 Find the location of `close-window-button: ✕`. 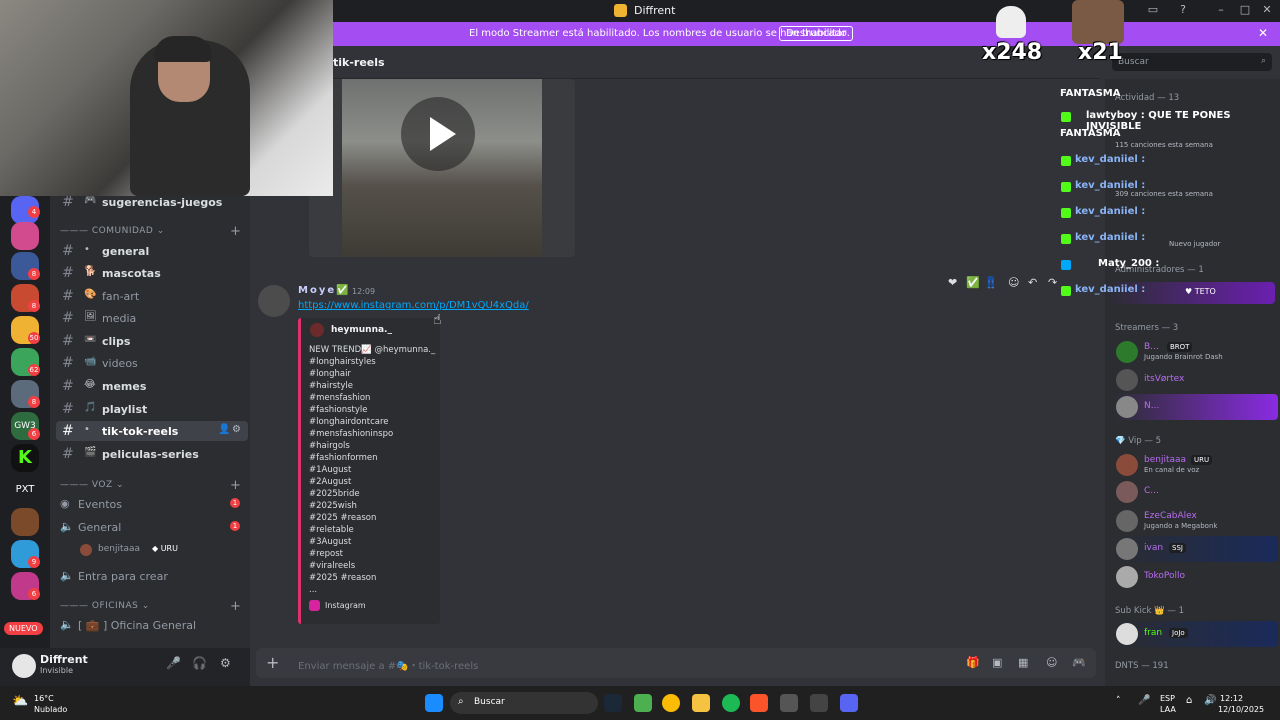

close-window-button: ✕ is located at coordinates (1267, 9).